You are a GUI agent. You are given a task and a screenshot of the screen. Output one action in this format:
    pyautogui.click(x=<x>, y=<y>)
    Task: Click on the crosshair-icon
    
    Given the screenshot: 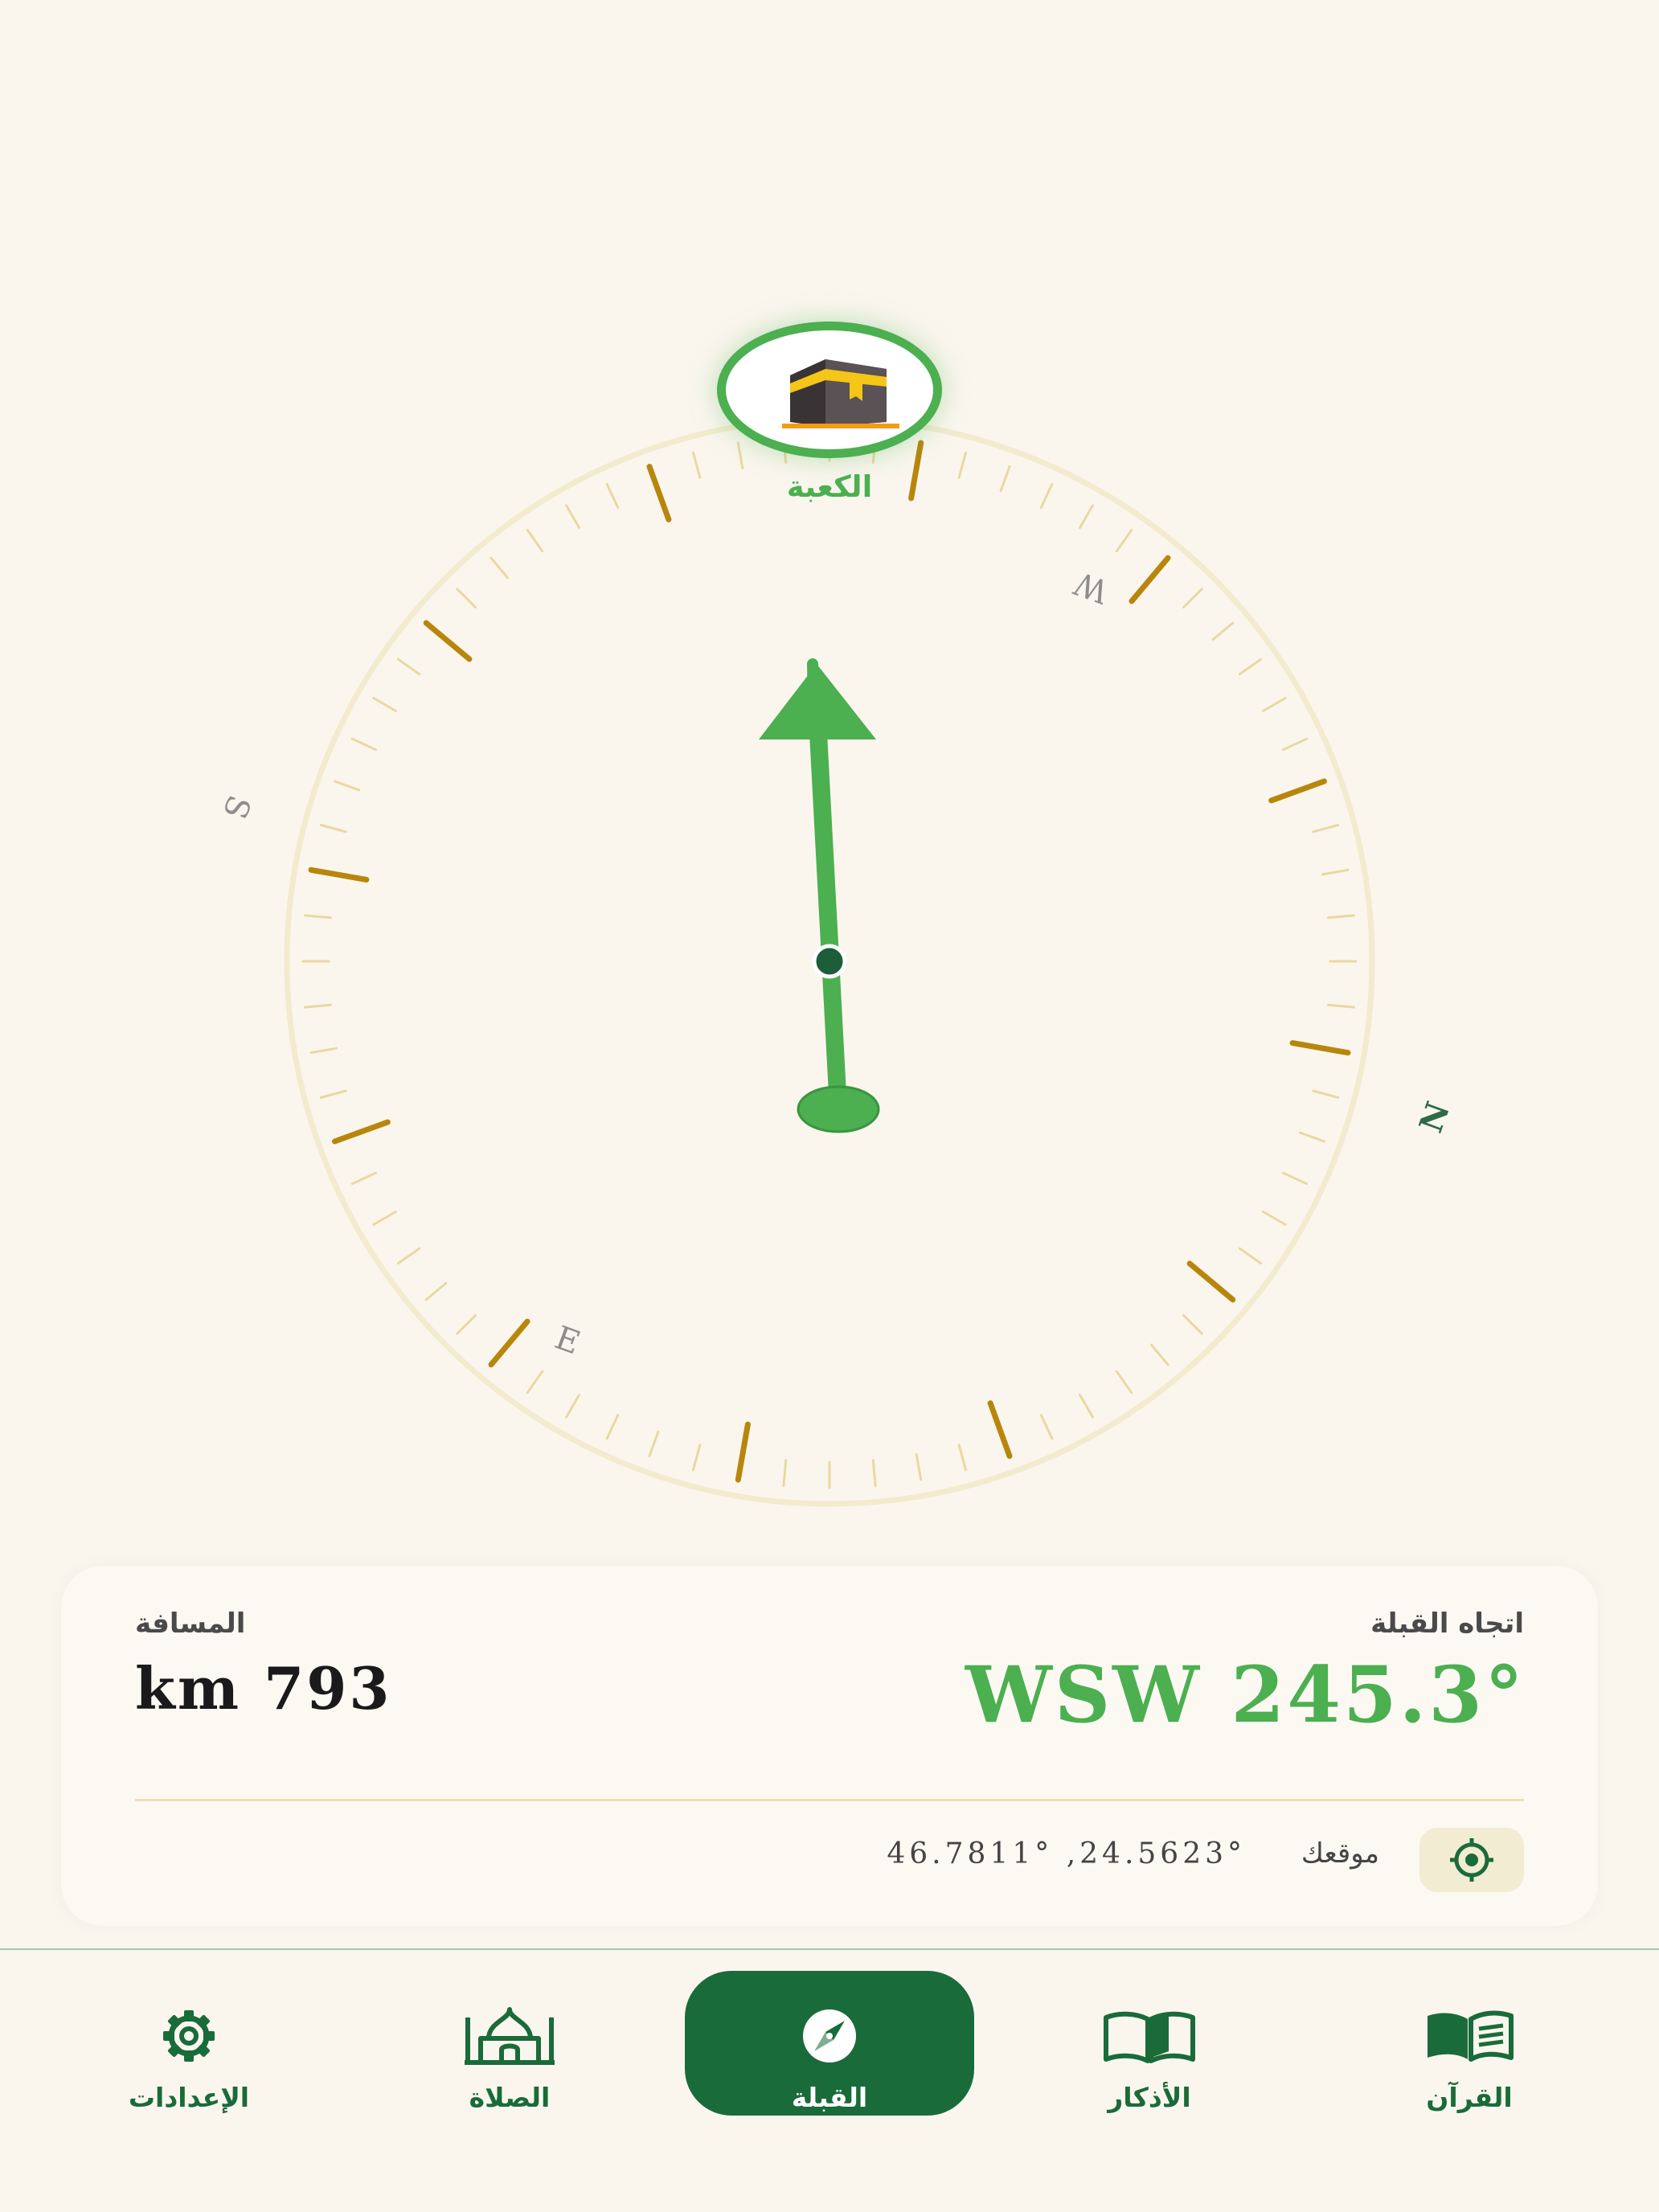 What is the action you would take?
    pyautogui.click(x=1471, y=1860)
    